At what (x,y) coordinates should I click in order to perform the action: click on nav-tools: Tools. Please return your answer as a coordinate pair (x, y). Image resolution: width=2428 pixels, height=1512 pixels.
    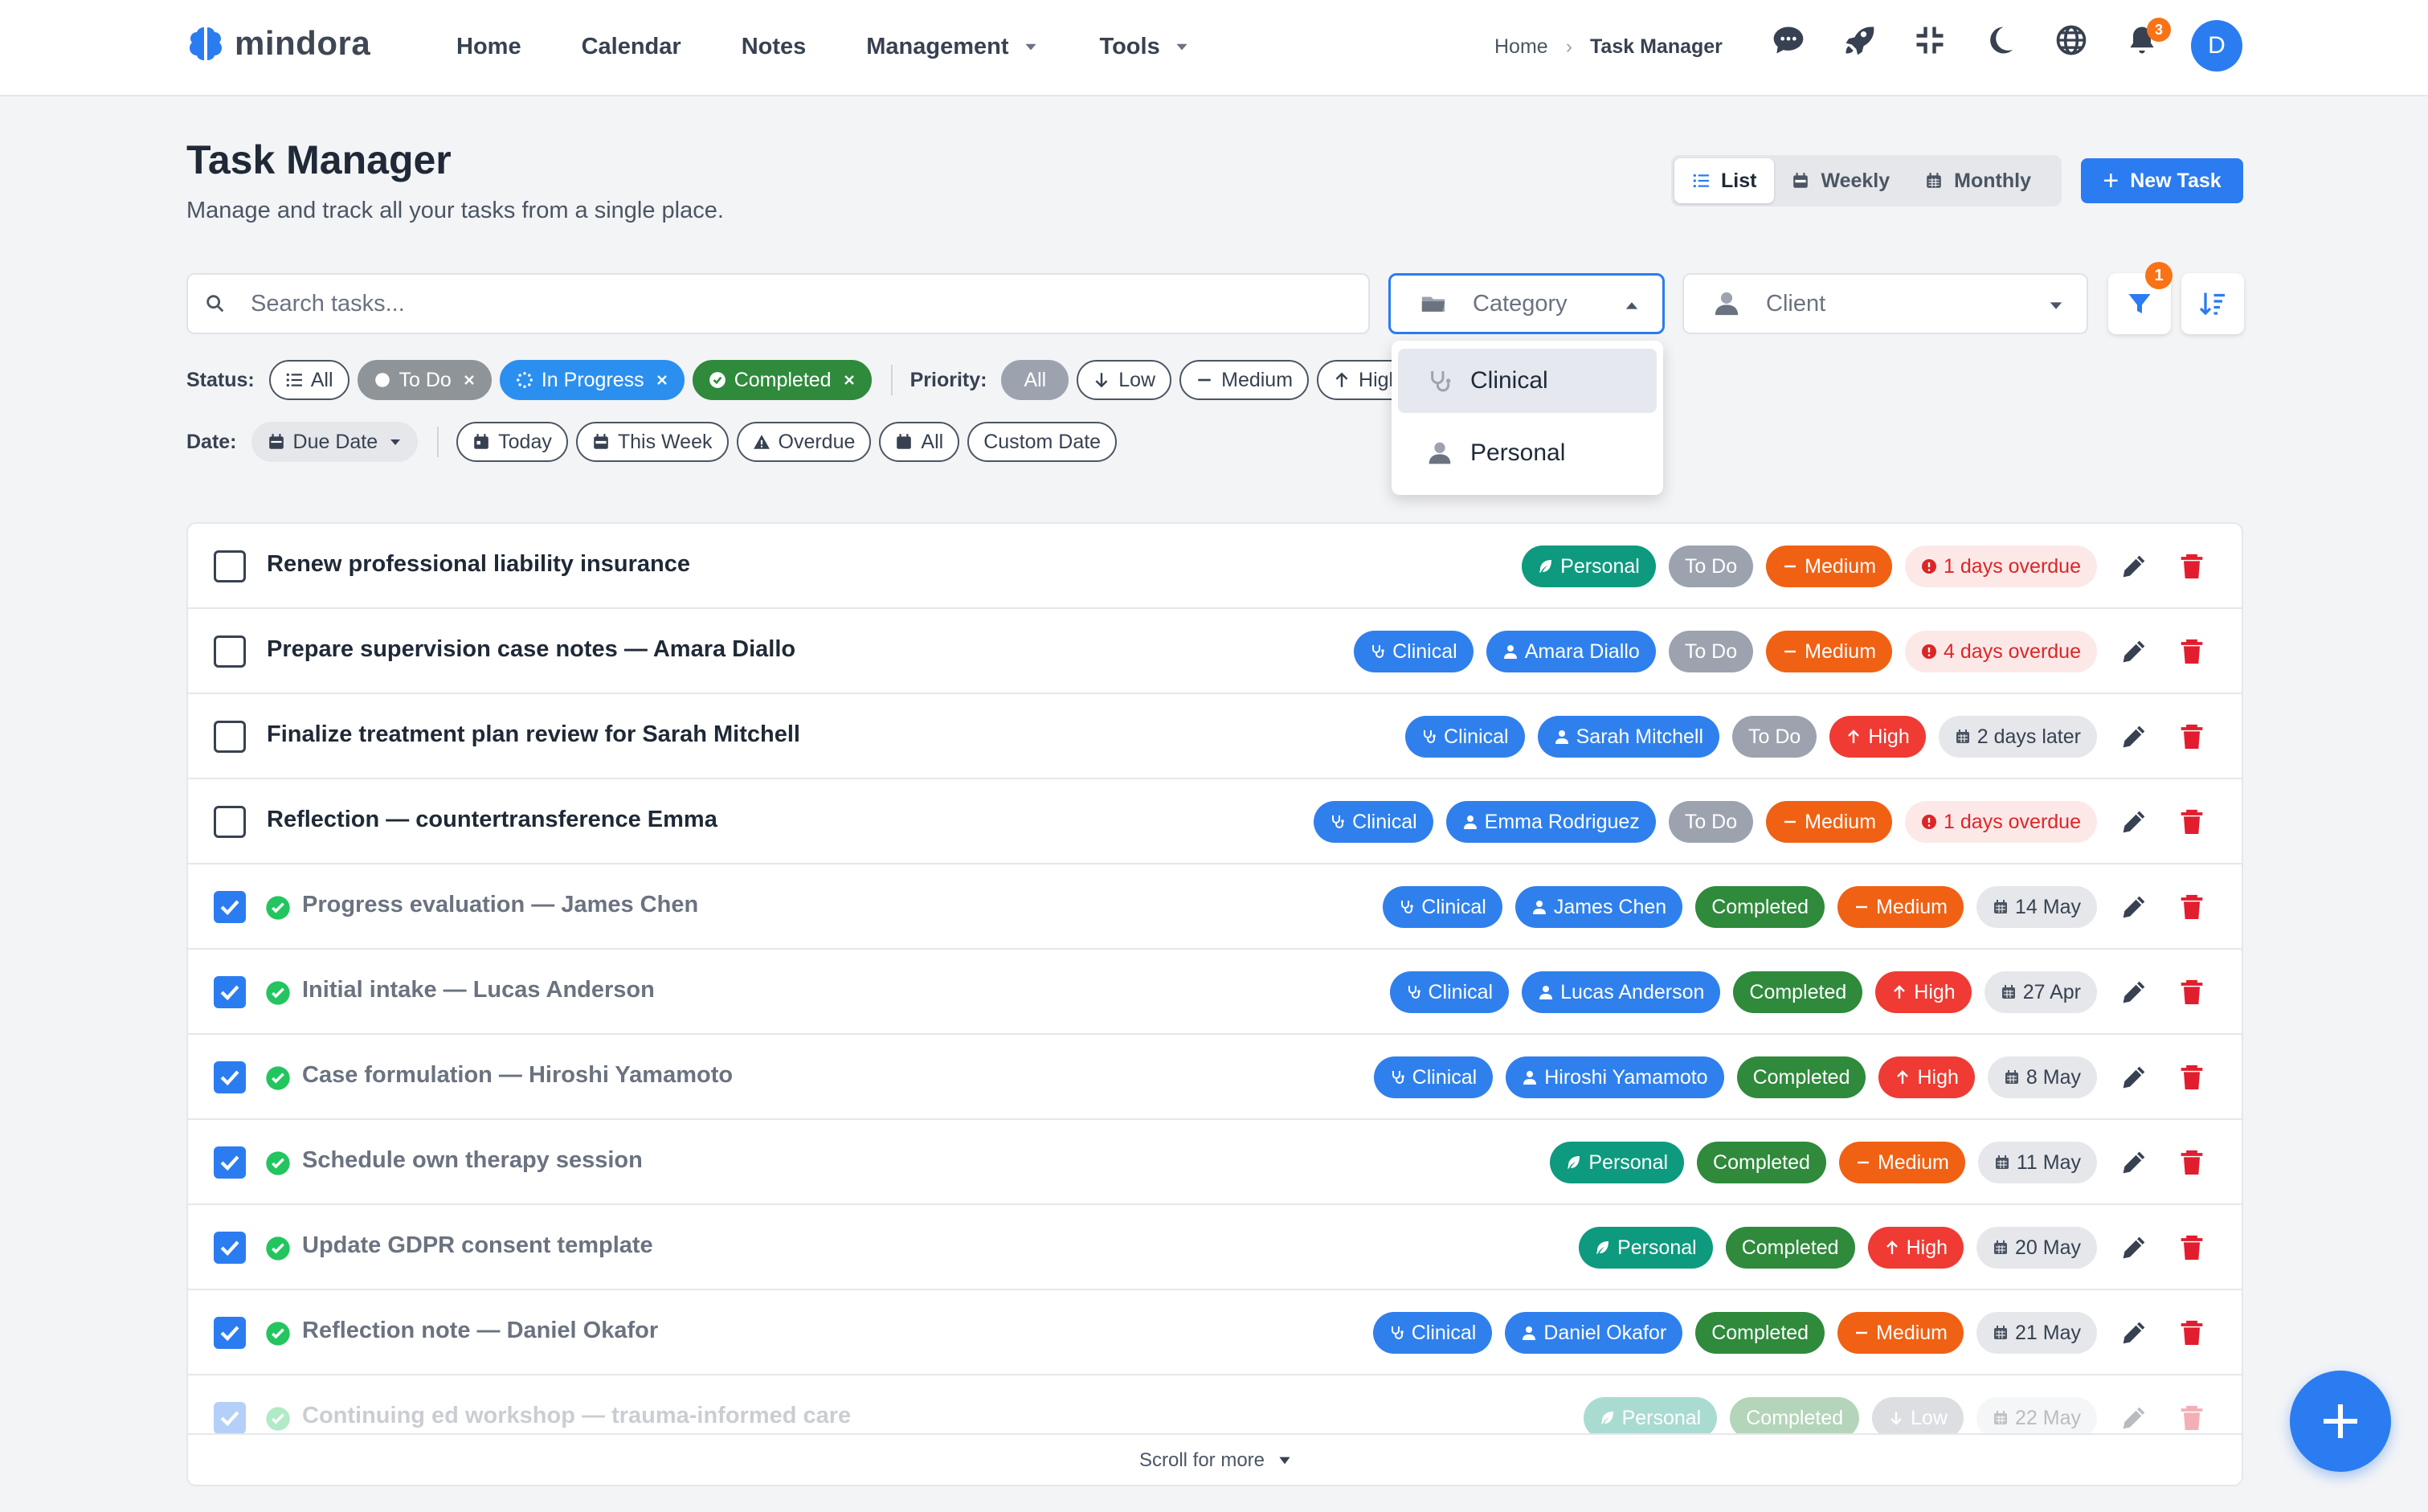
    Looking at the image, I should click on (1145, 47).